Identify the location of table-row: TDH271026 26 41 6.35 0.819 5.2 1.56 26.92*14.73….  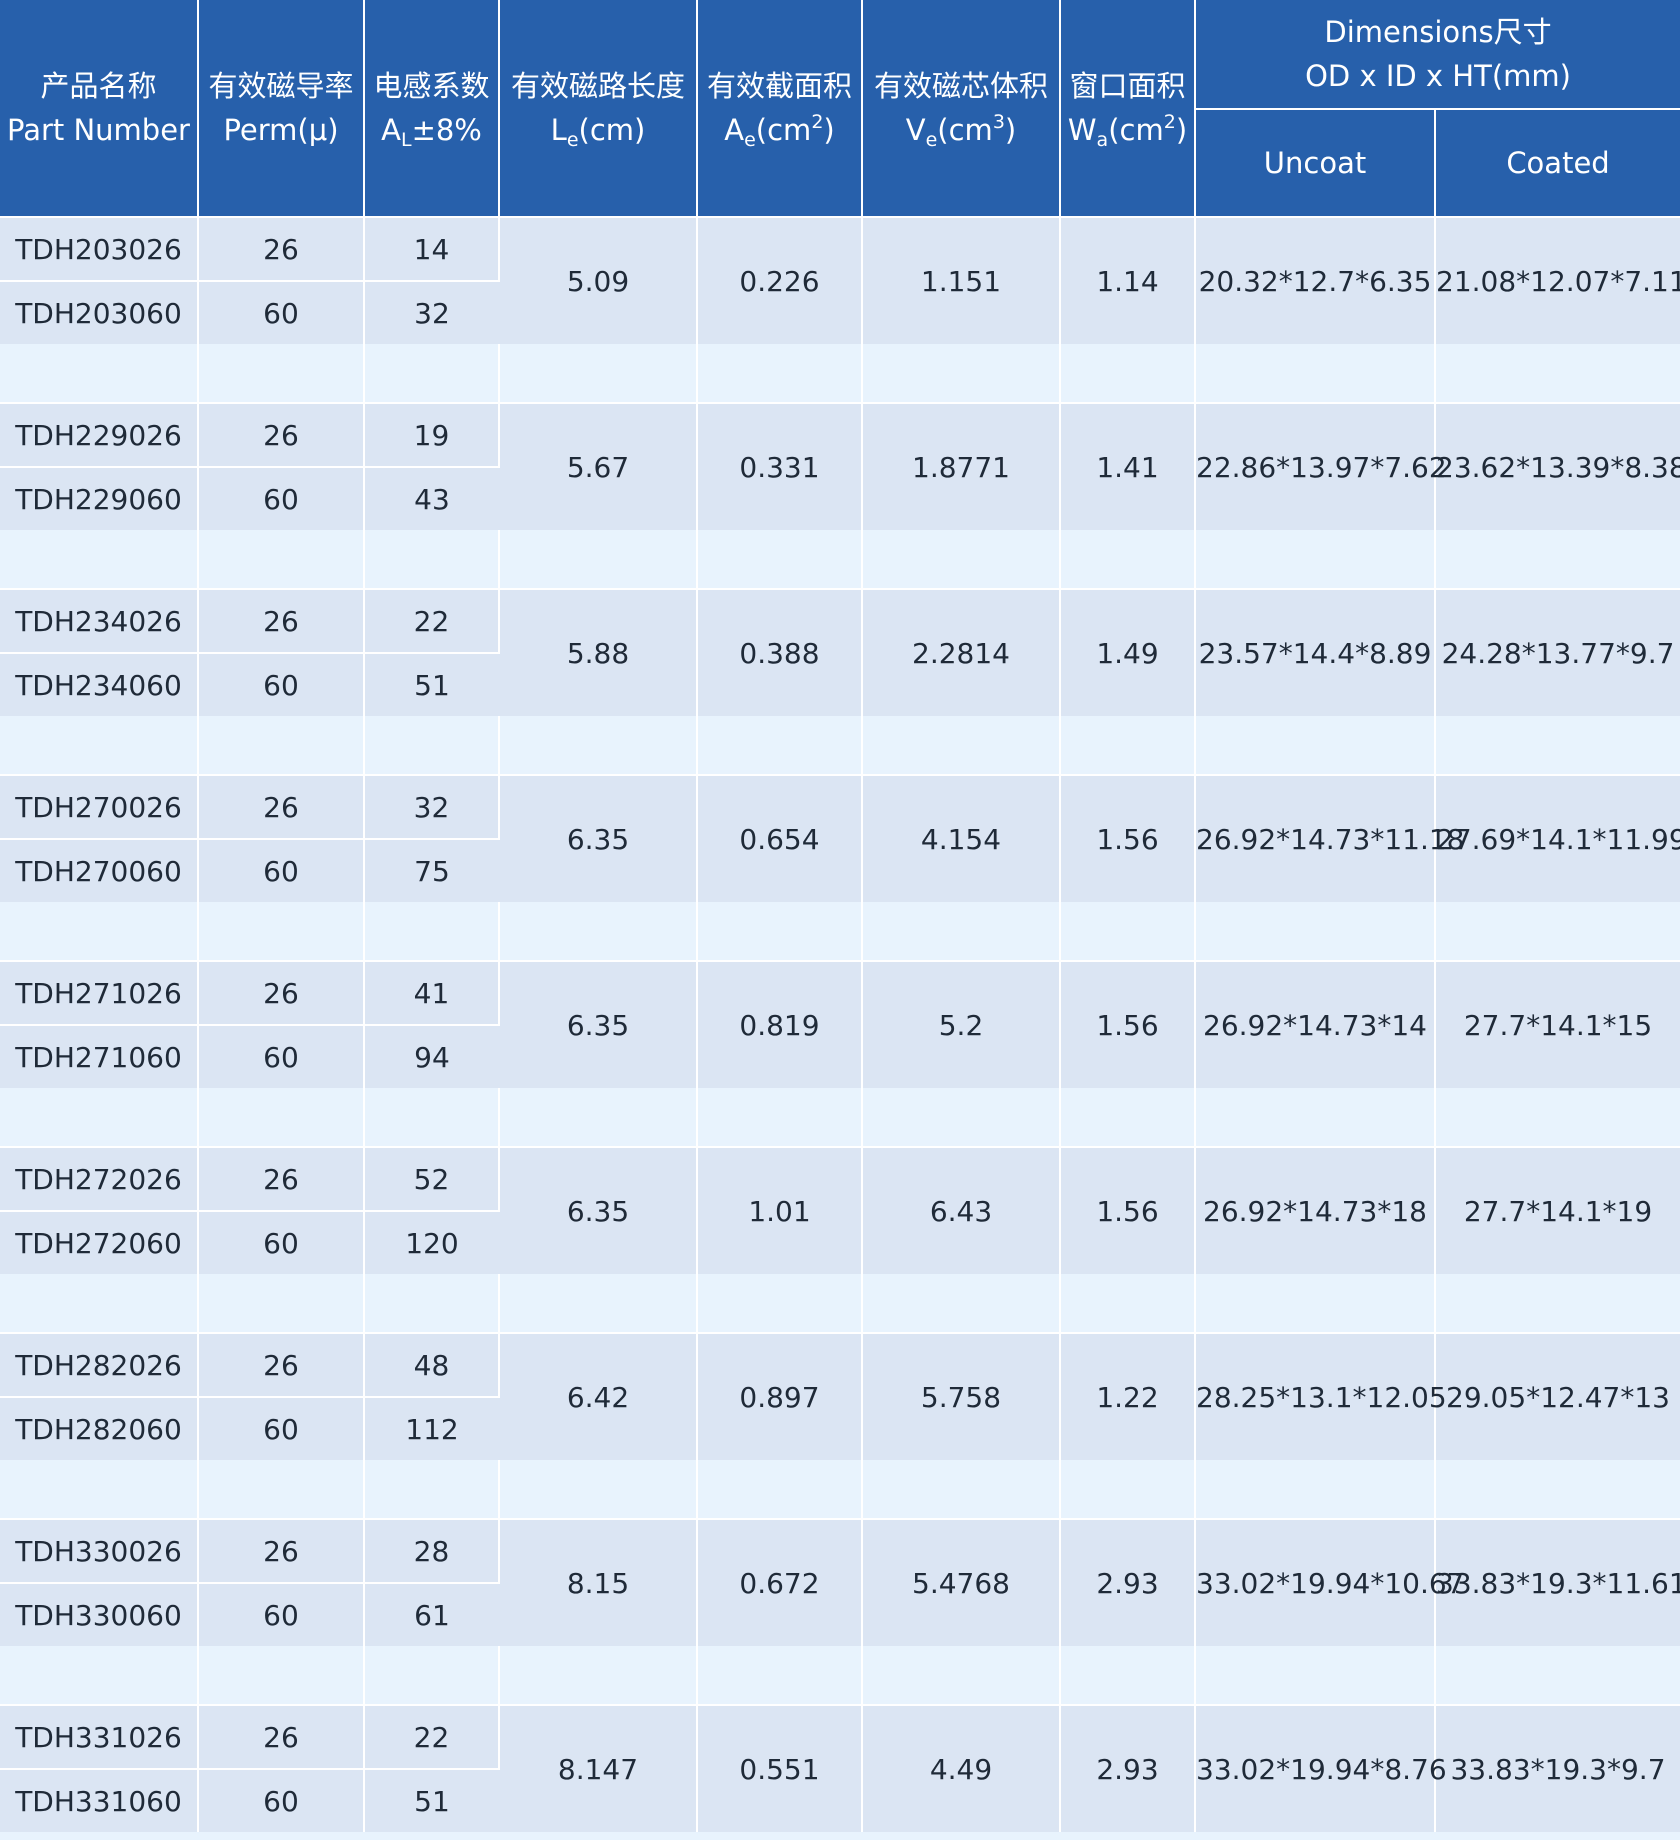
(840, 1024).